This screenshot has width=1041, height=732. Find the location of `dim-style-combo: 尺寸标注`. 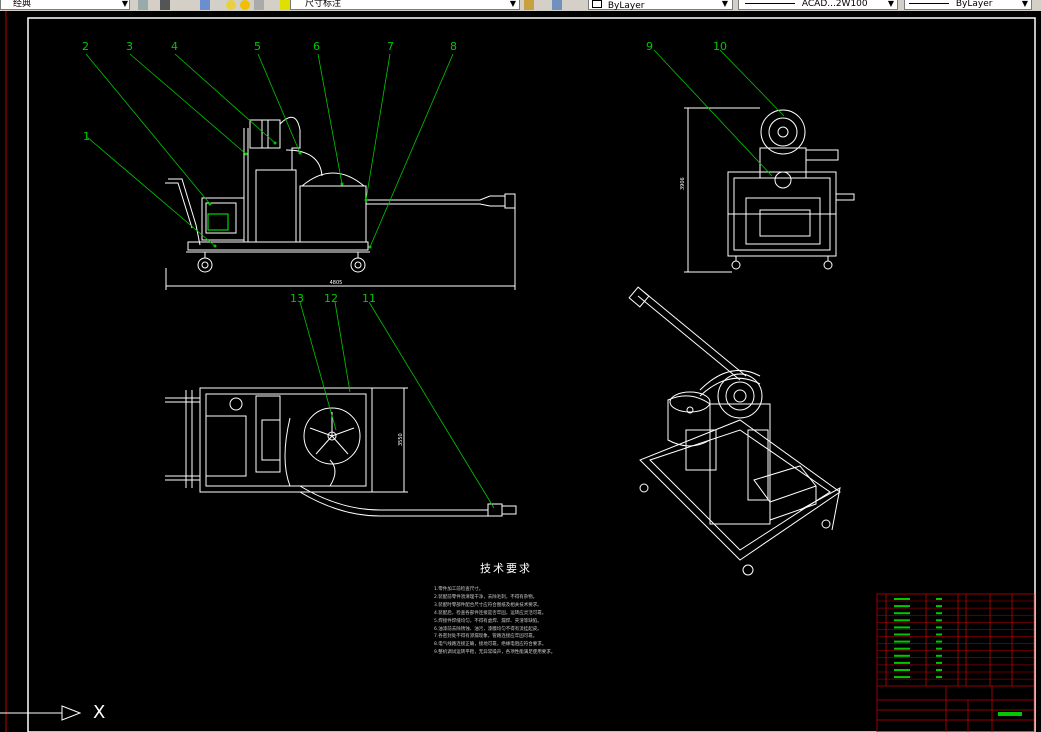

dim-style-combo: 尺寸标注 is located at coordinates (405, 5).